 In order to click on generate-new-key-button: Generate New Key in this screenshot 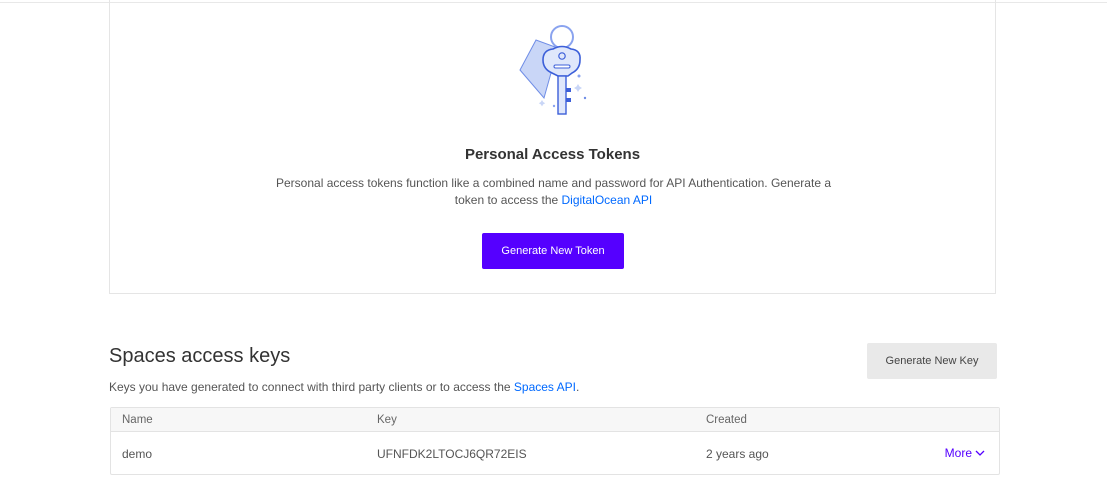, I will do `click(932, 361)`.